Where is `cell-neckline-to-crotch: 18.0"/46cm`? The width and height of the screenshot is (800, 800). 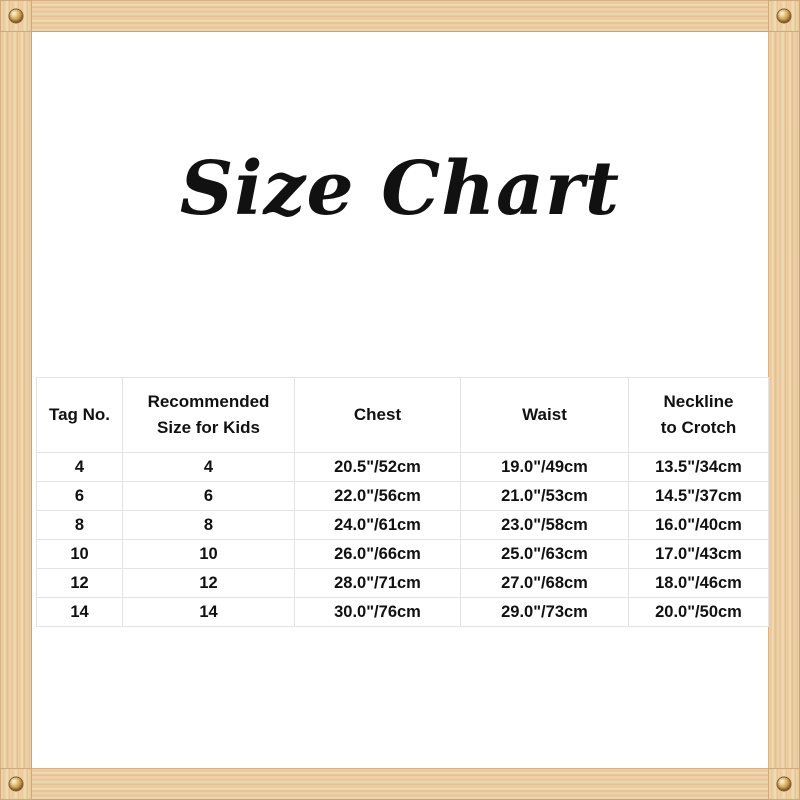
cell-neckline-to-crotch: 18.0"/46cm is located at coordinates (698, 583).